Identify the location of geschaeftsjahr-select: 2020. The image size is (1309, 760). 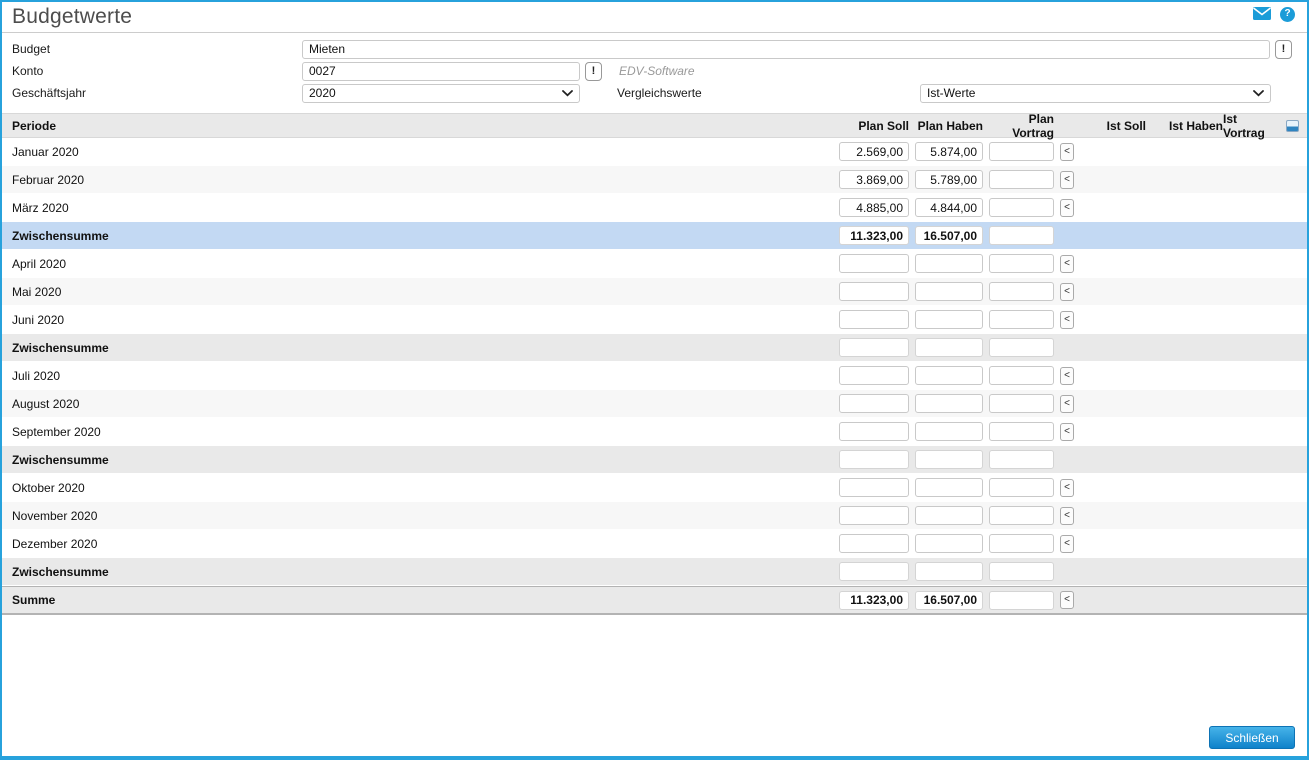
(441, 93).